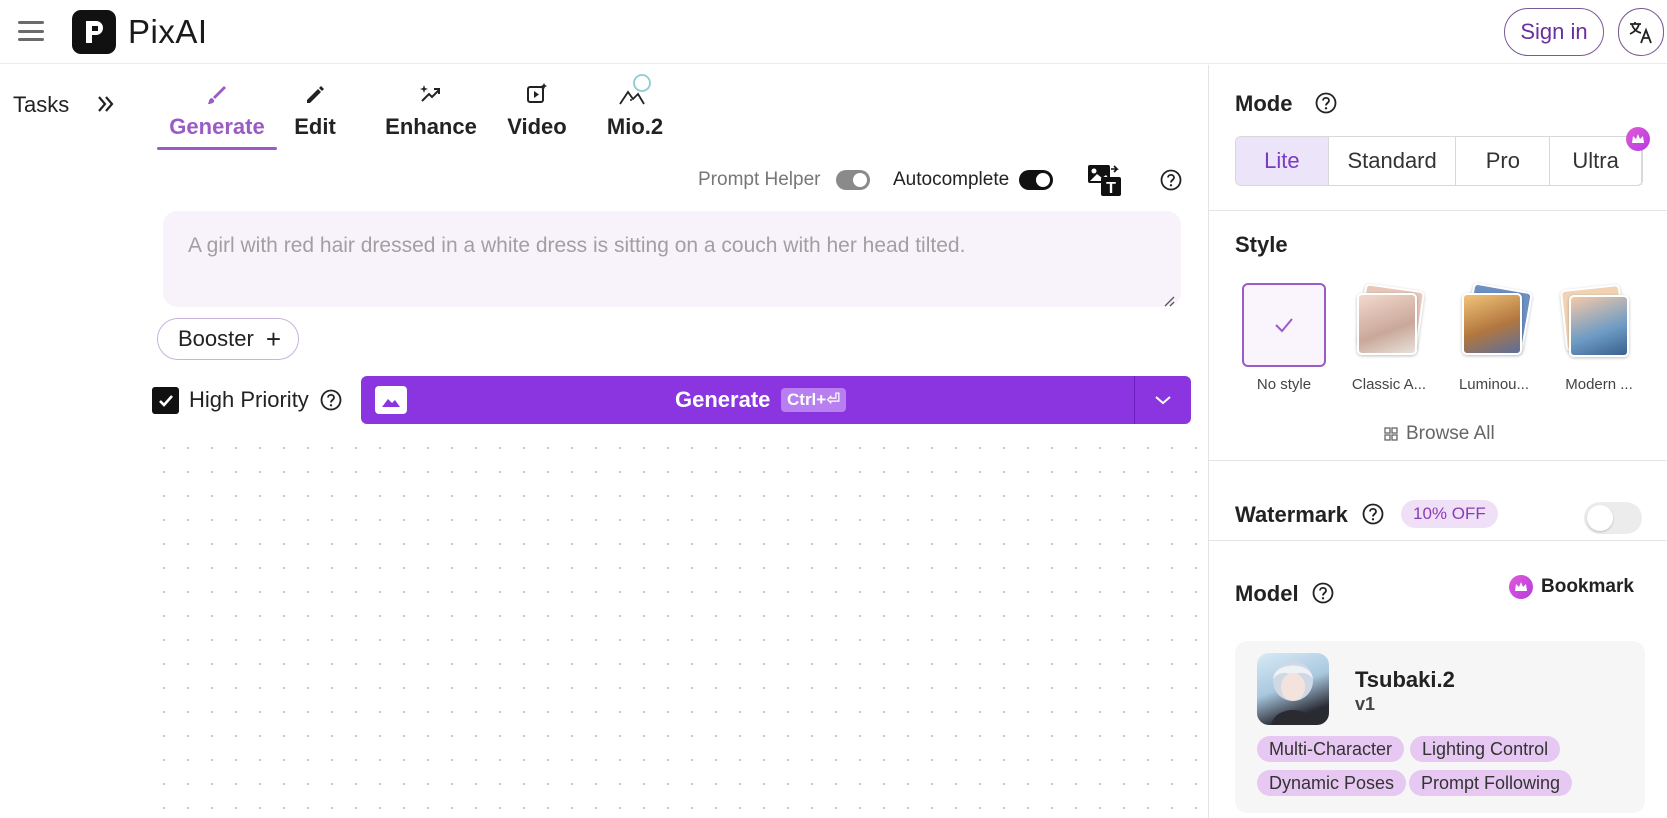 Image resolution: width=1667 pixels, height=818 pixels. What do you see at coordinates (1554, 32) in the screenshot?
I see `sign-in-button: Sign in` at bounding box center [1554, 32].